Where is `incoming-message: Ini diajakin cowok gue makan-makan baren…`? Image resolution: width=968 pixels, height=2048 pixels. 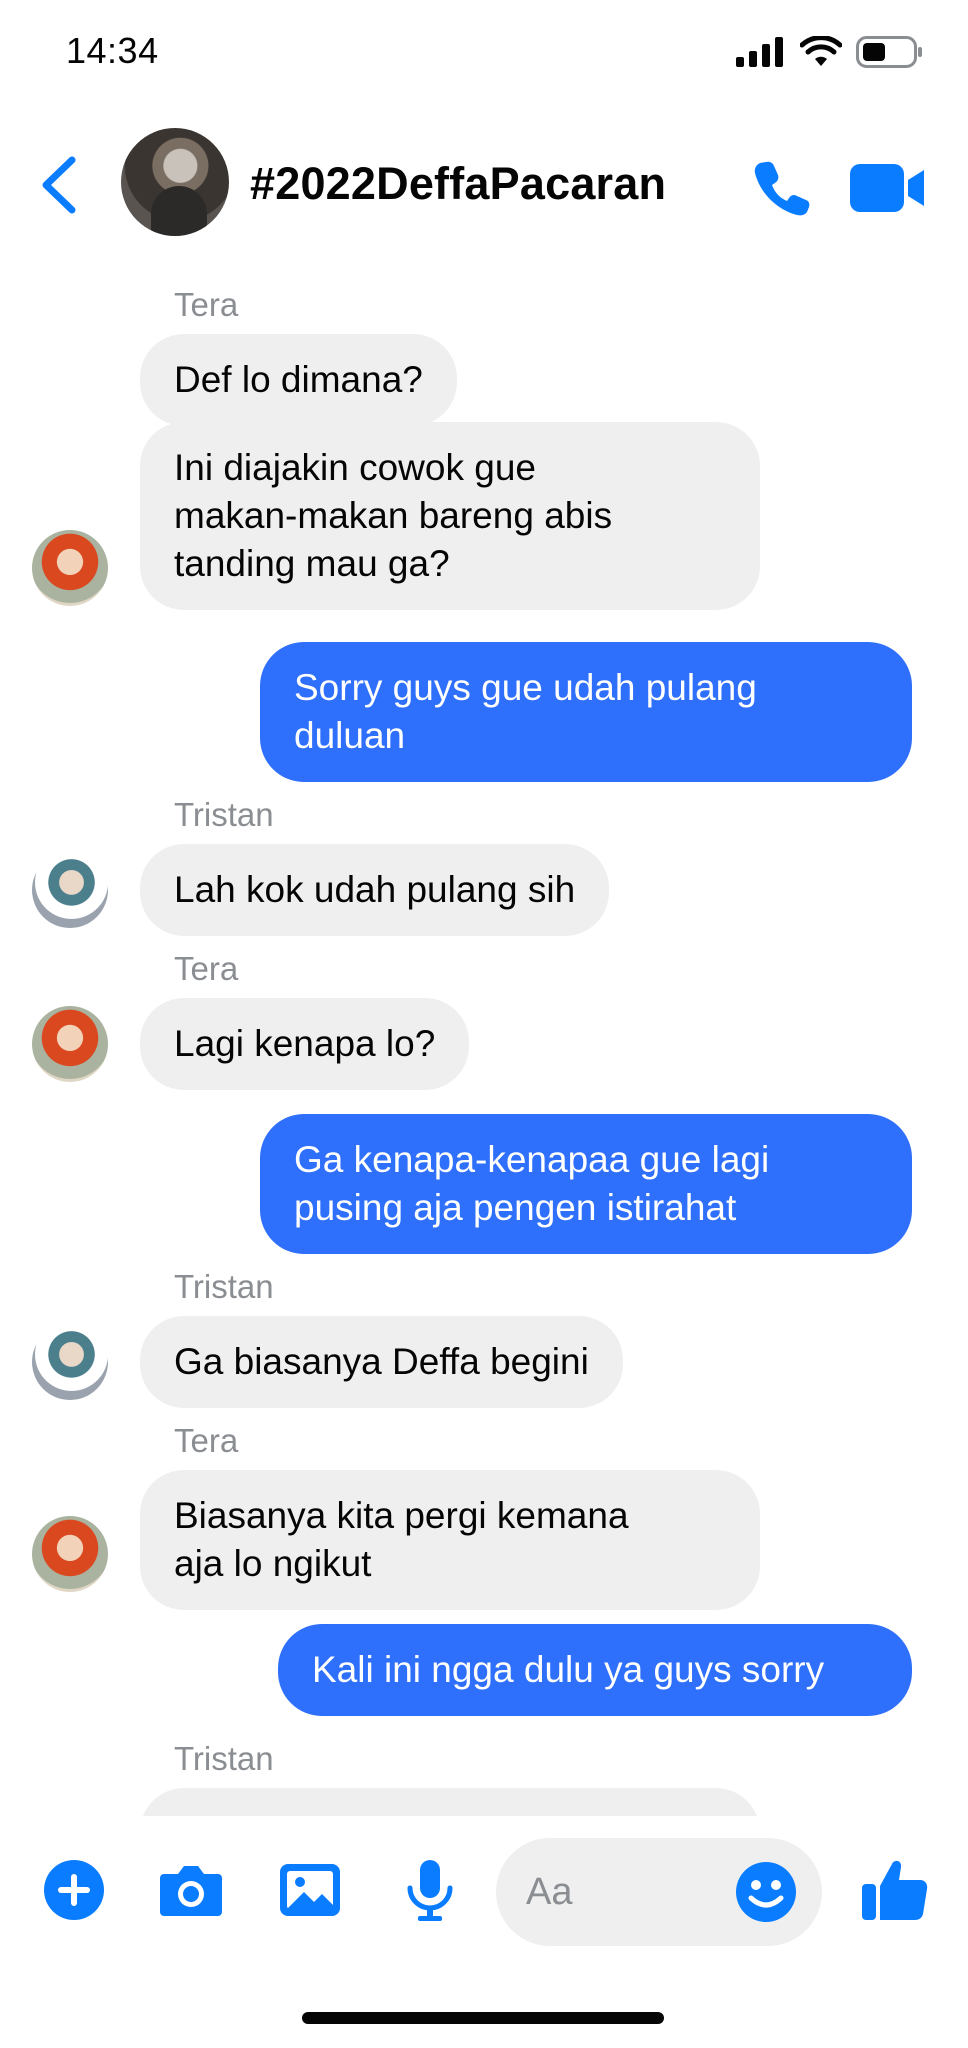
incoming-message: Ini diajakin cowok gue makan-makan baren… is located at coordinates (450, 516).